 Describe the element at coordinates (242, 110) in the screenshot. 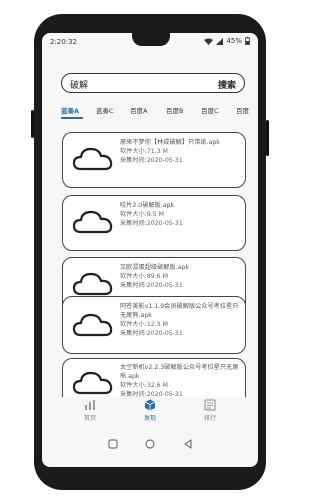

I see `tab-baidu: 百度` at that location.